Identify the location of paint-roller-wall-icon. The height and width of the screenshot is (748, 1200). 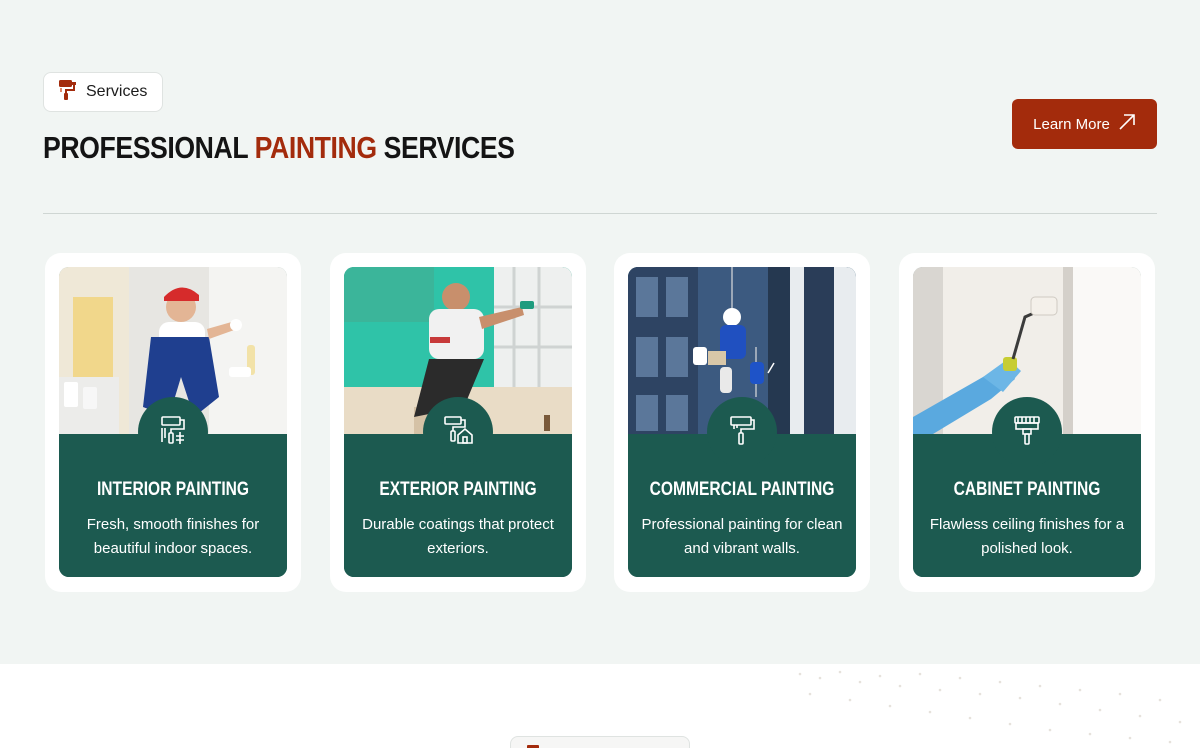
(173, 432).